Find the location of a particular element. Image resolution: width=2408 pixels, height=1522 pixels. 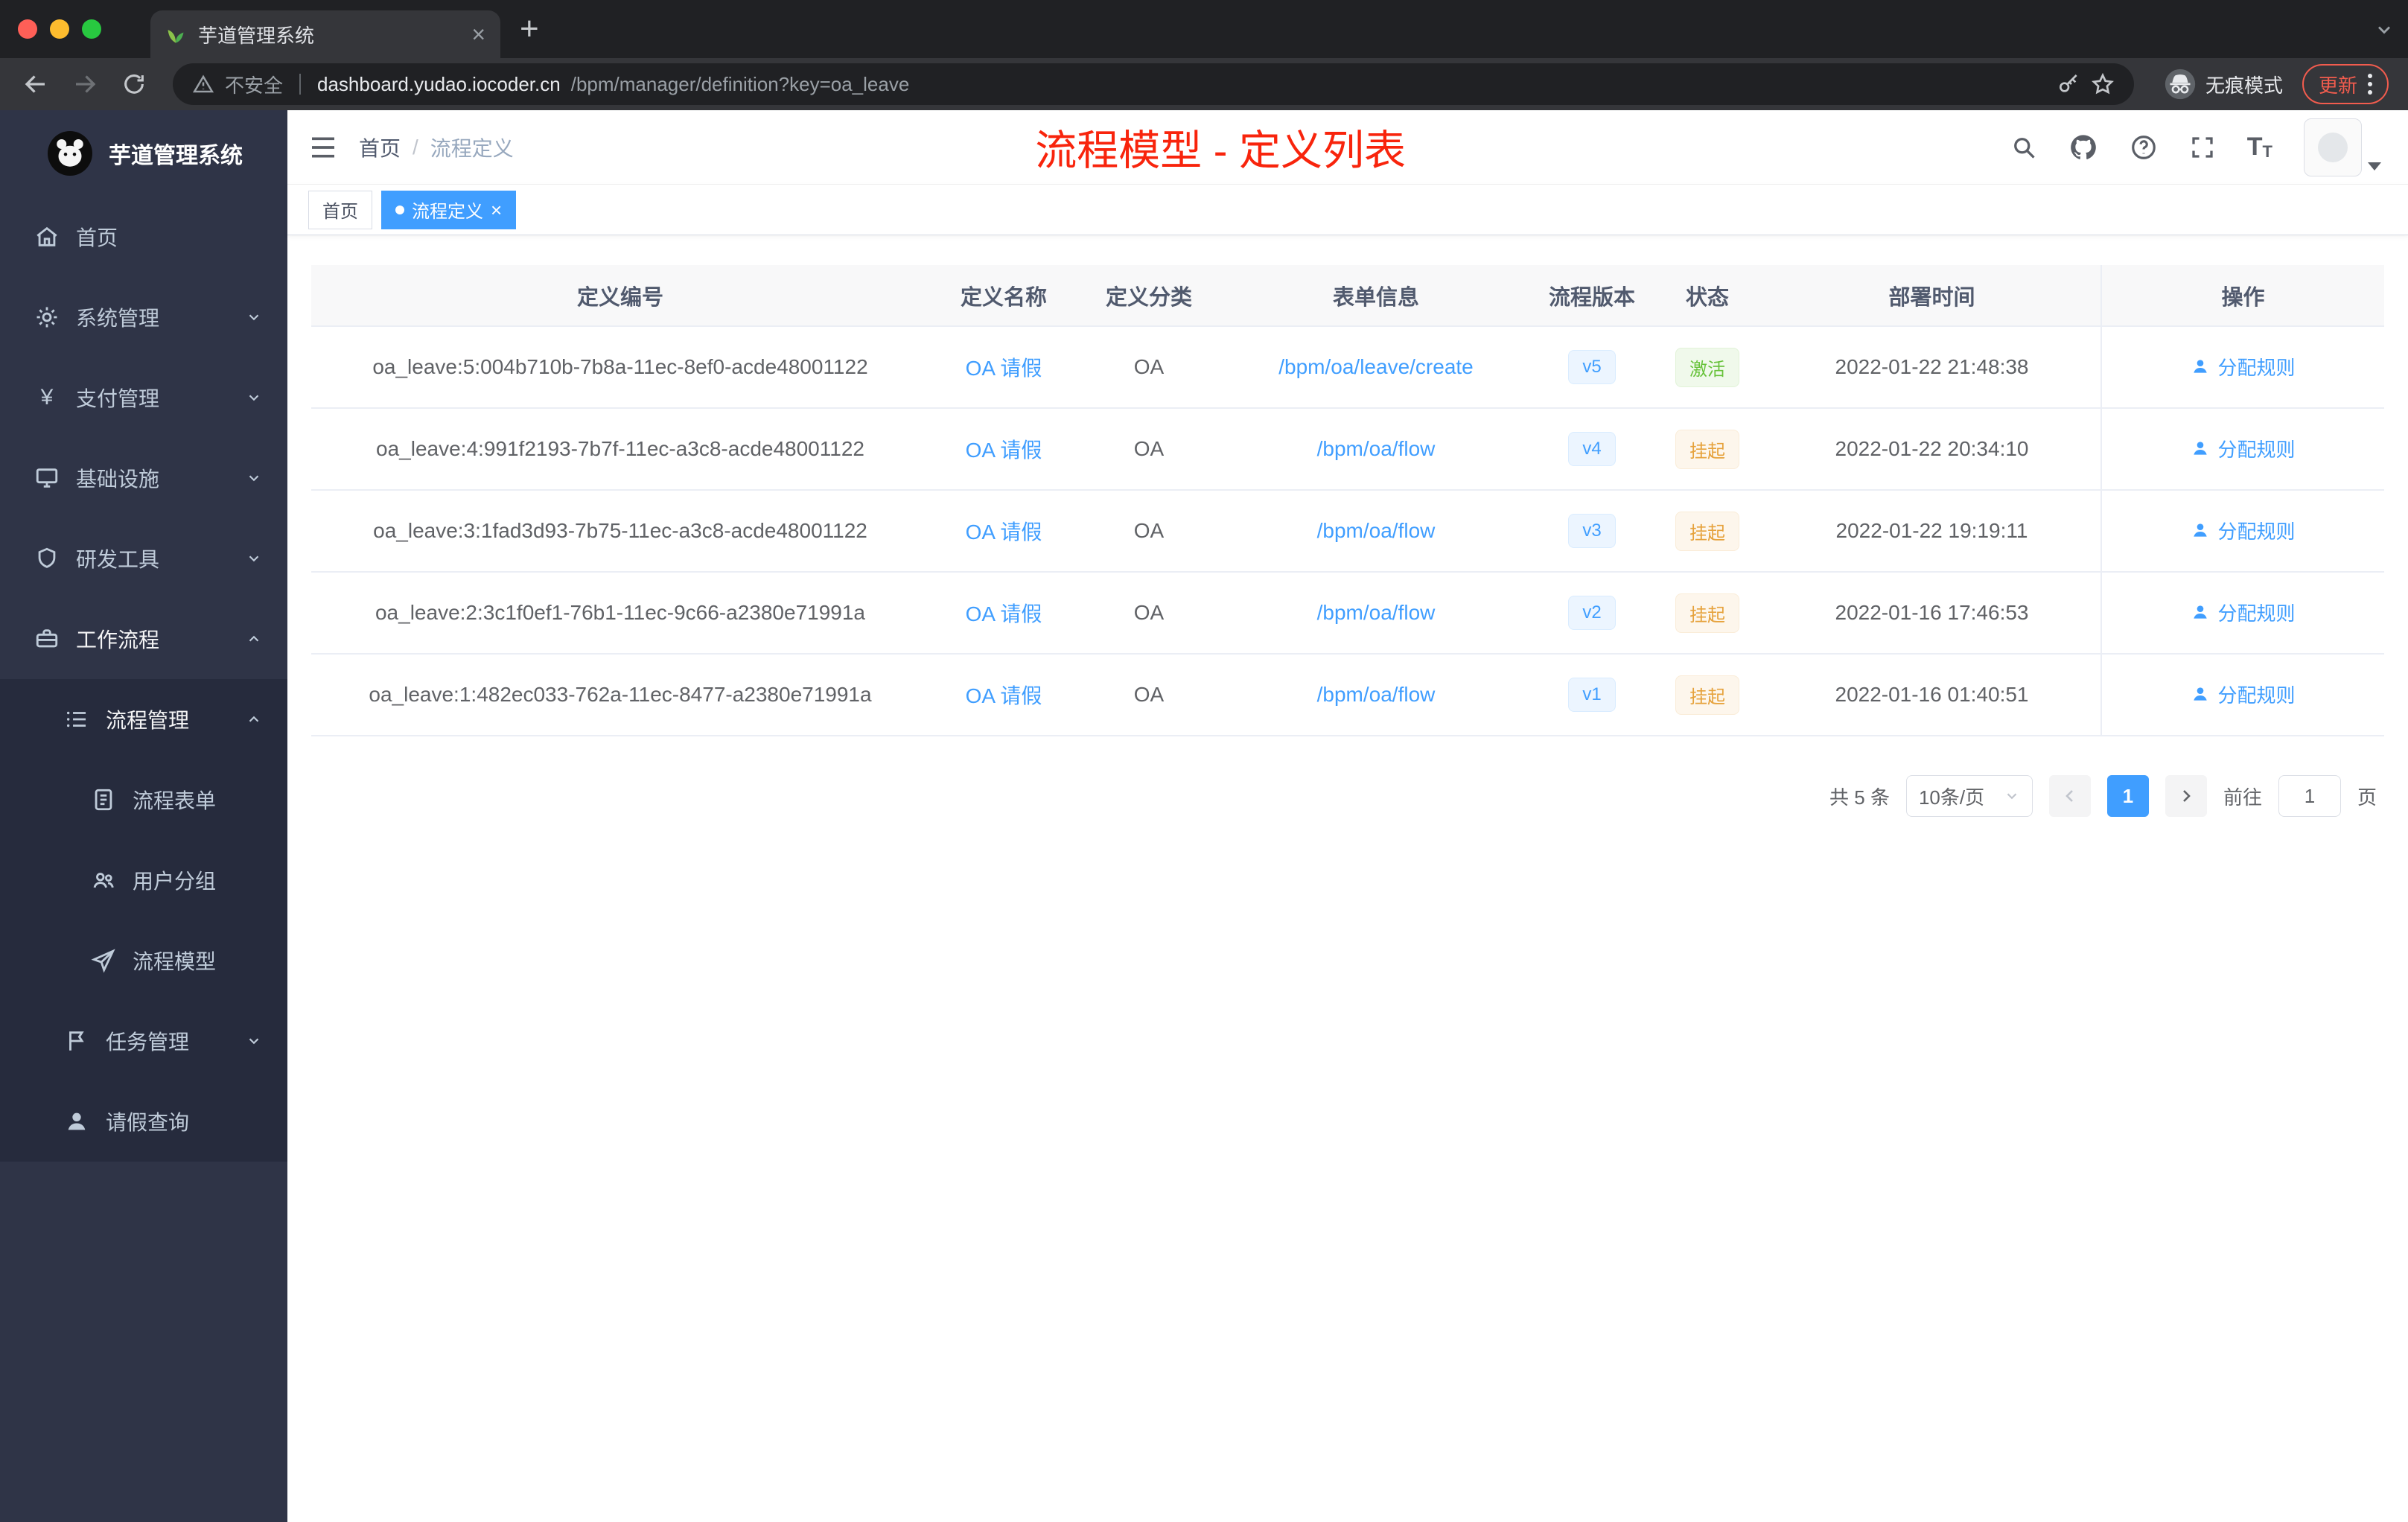

prev-page-button is located at coordinates (2069, 796).